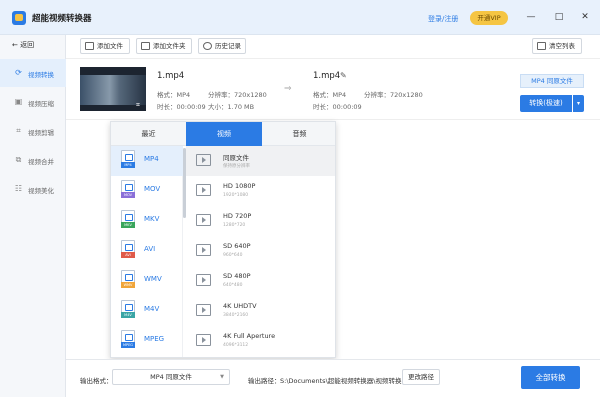 Image resolution: width=600 pixels, height=397 pixels. Describe the element at coordinates (33, 216) in the screenshot. I see `sidebar: ← 返回 ⟳ 视频转换 ▣ 视频压缩 ⌗ 视频剪辑 ⧉ 视频合并 ☷ 视频美化` at that location.